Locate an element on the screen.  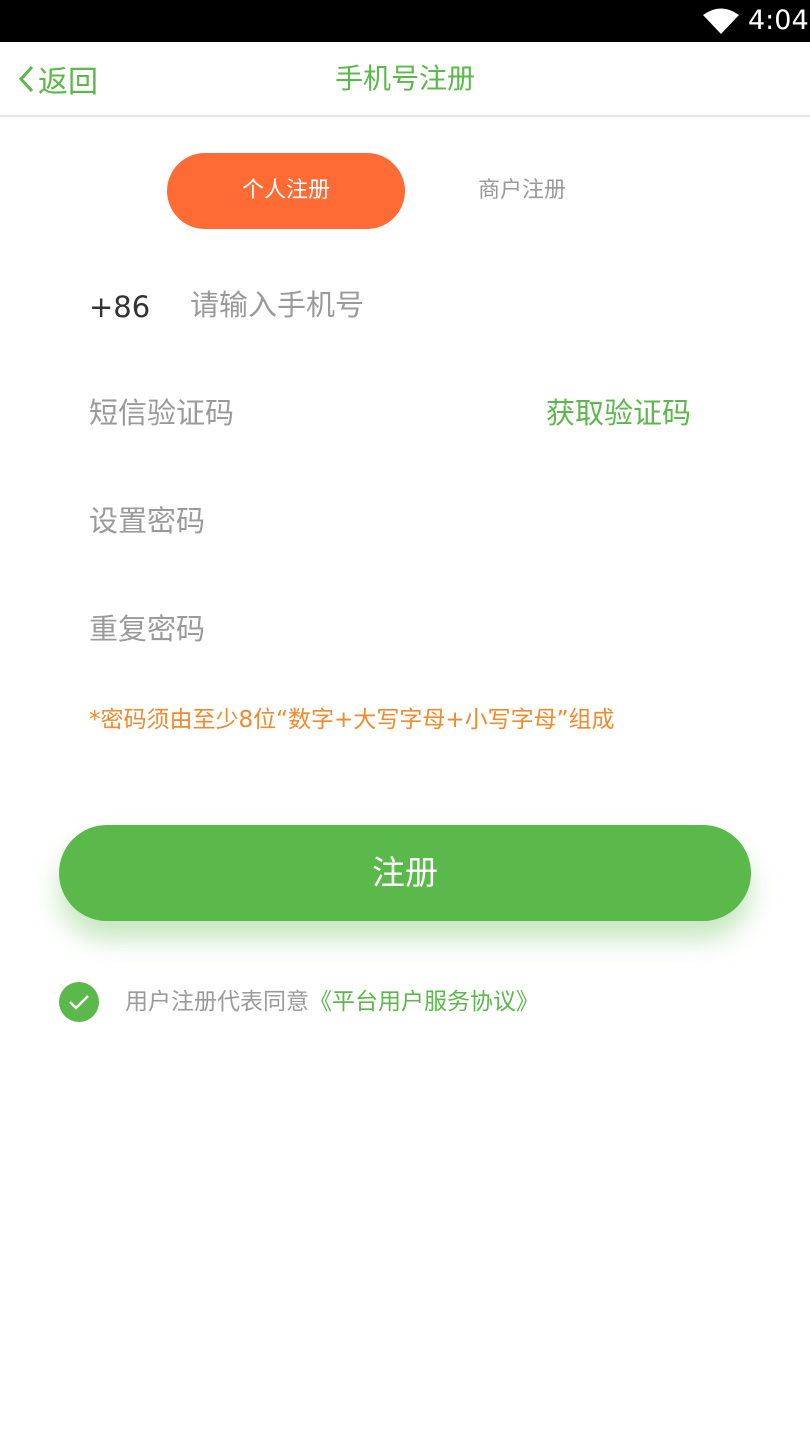
status-time: 4:04 is located at coordinates (778, 20).